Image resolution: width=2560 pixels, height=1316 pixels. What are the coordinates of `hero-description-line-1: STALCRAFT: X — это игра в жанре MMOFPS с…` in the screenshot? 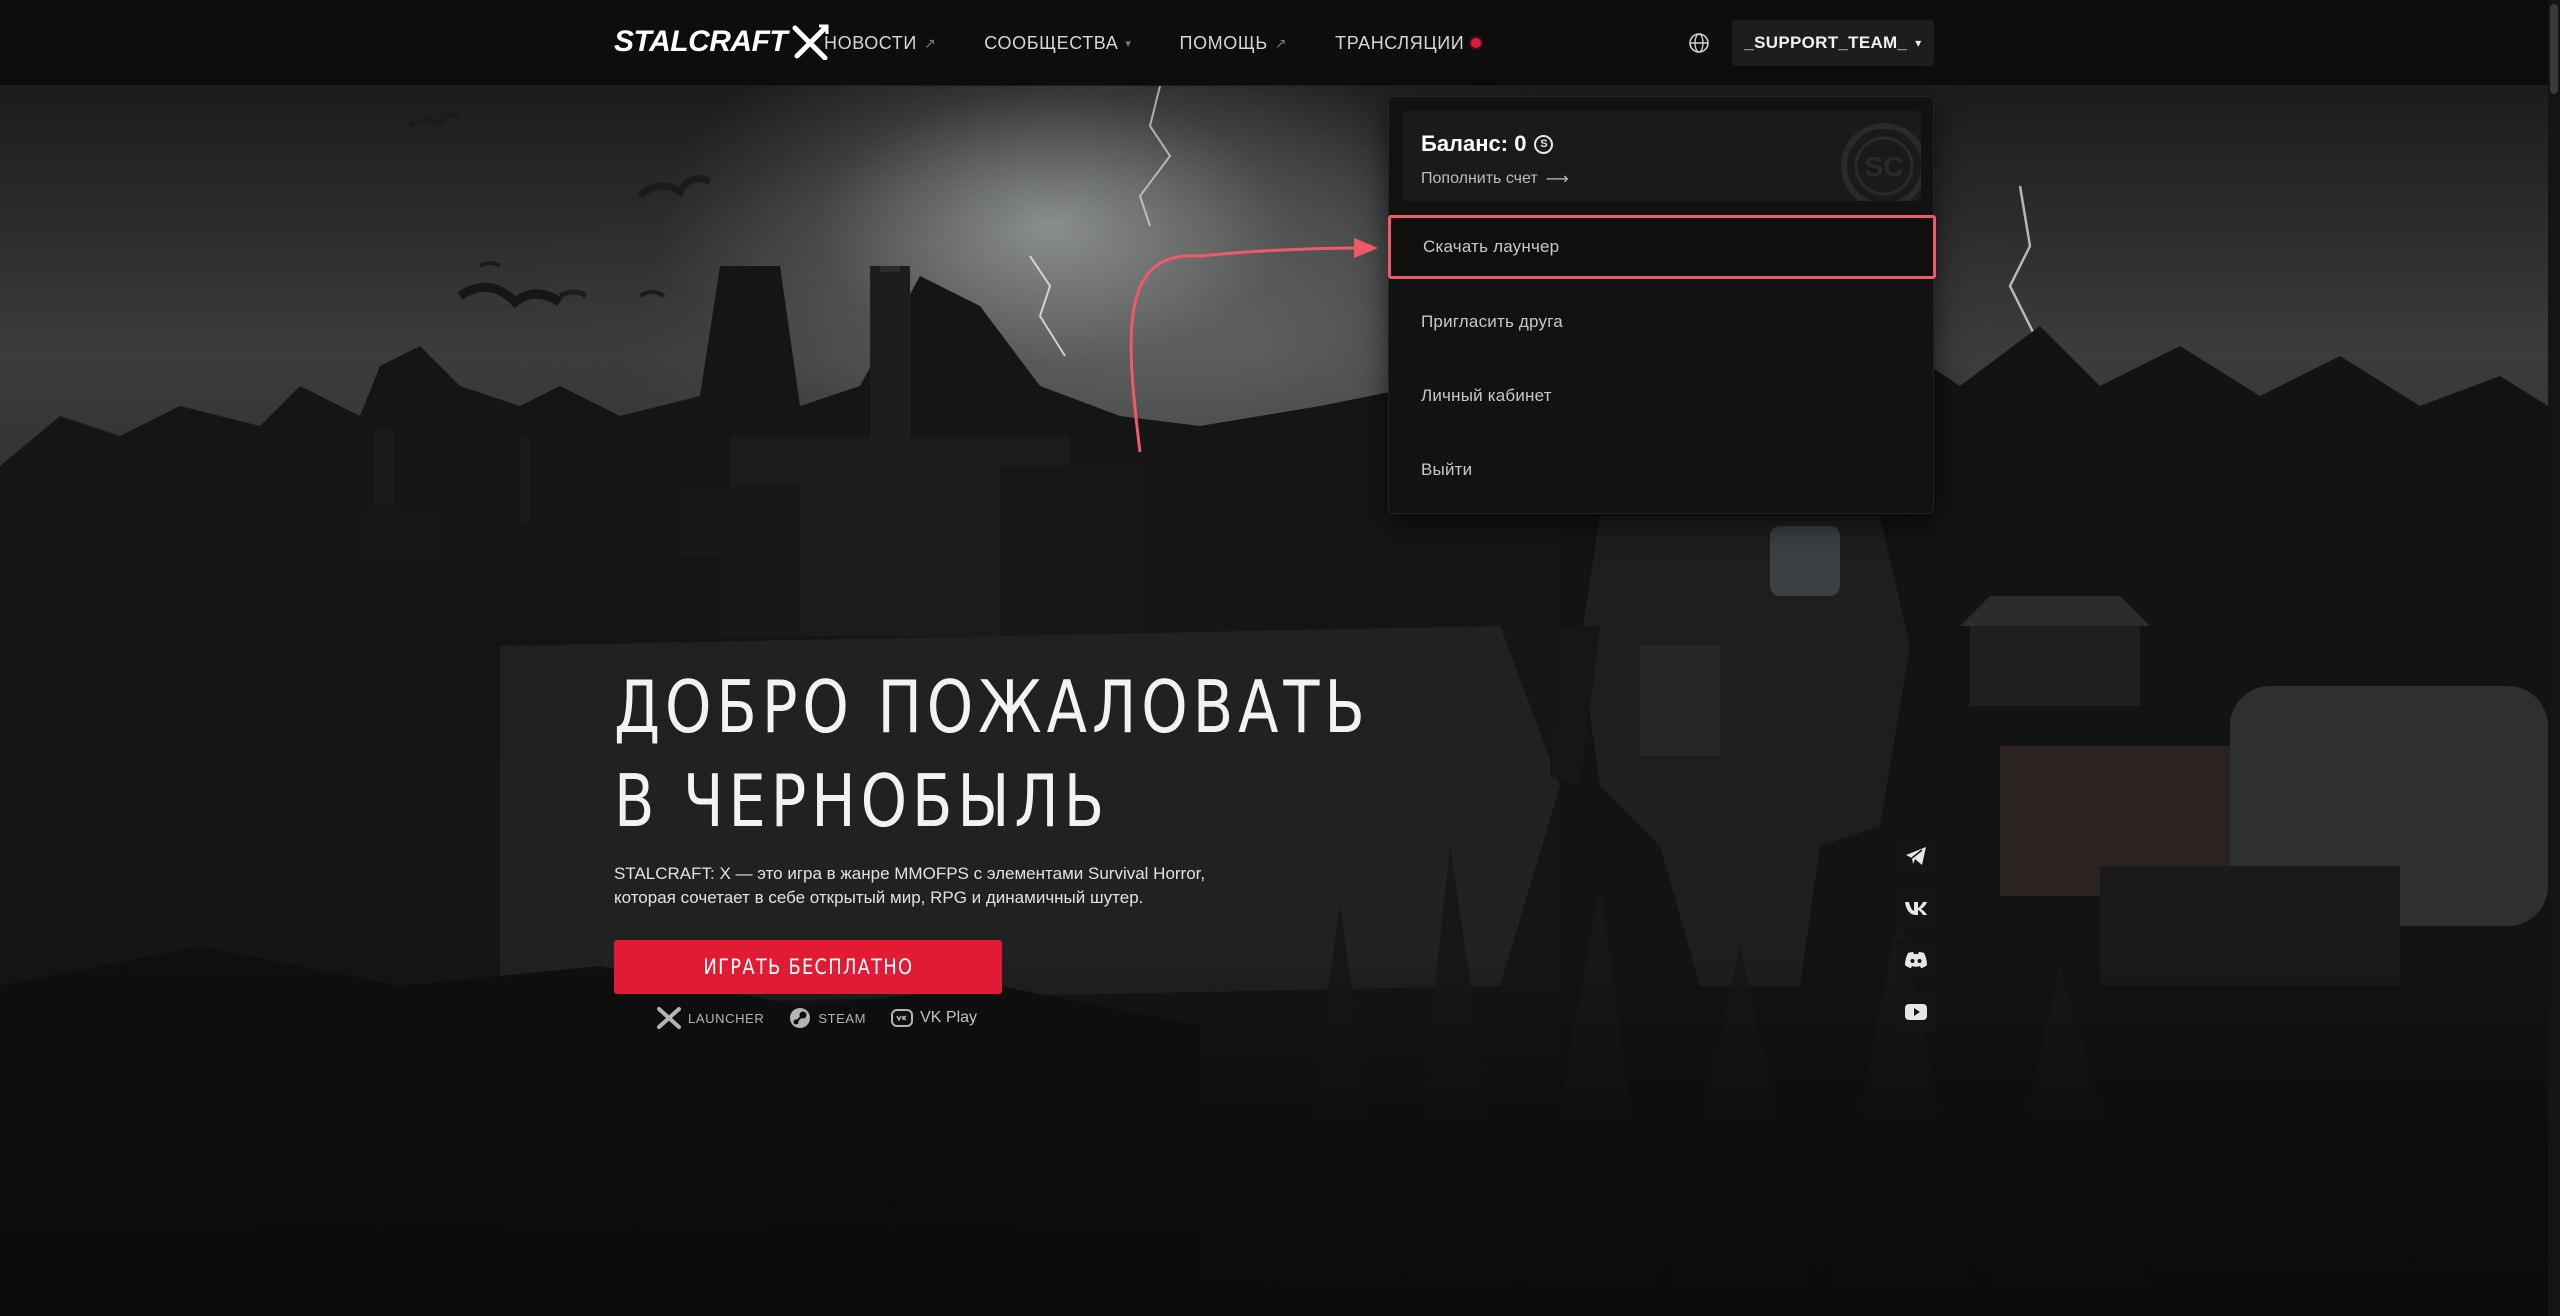 It's located at (910, 873).